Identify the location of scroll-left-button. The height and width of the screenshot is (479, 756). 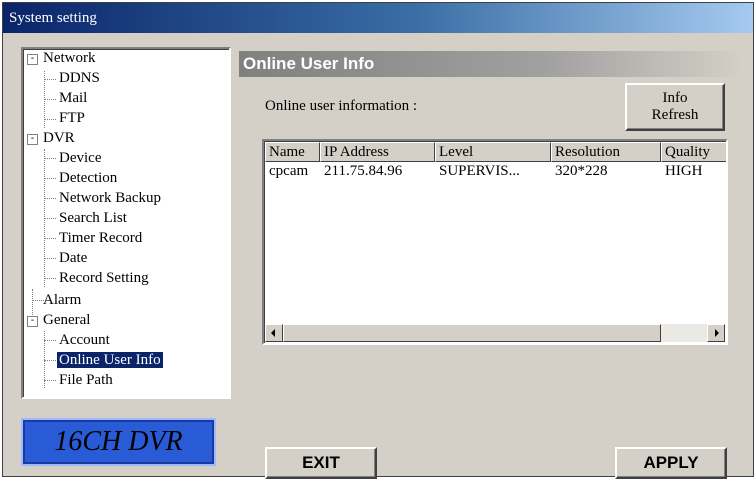
(274, 333).